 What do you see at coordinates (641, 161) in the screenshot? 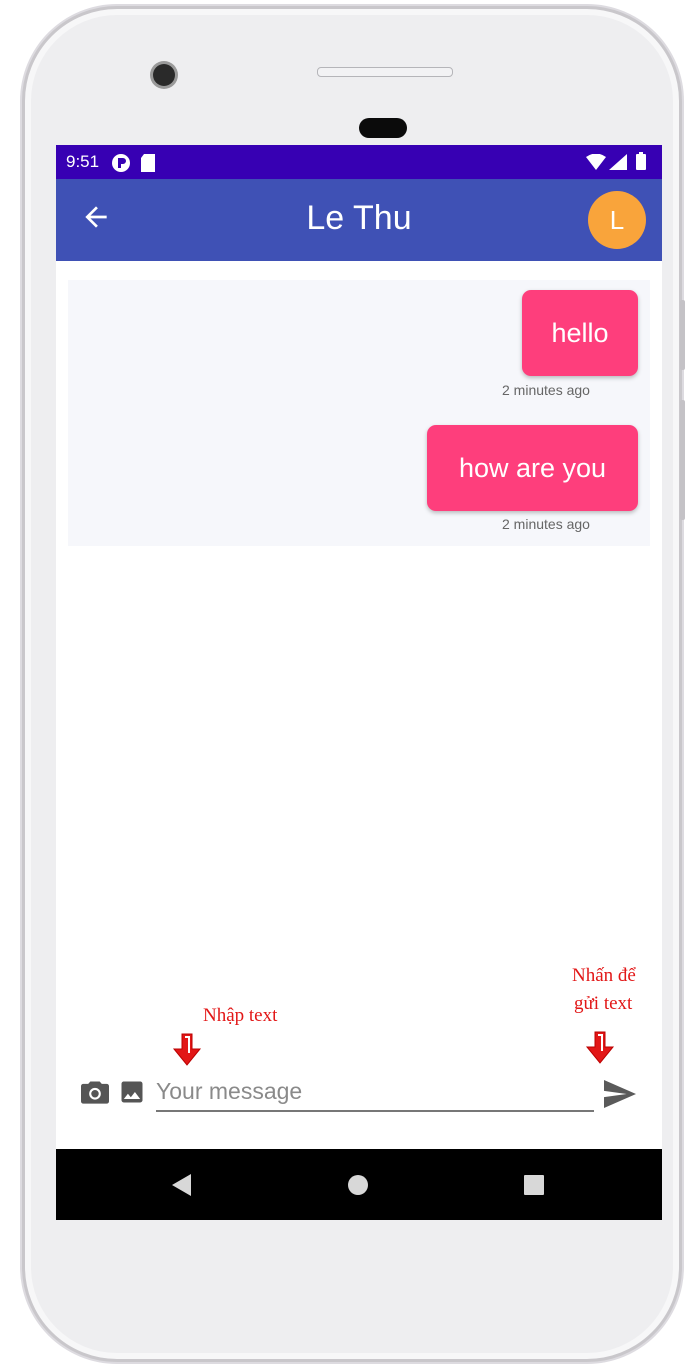
I see `battery-icon` at bounding box center [641, 161].